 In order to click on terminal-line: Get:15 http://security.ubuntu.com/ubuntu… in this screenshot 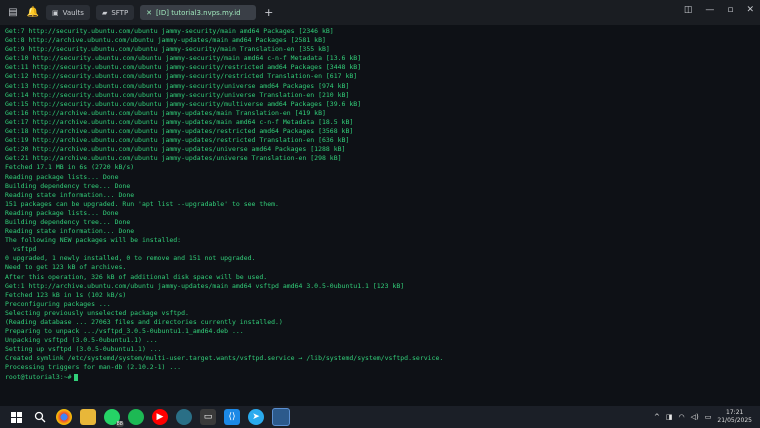, I will do `click(183, 103)`.